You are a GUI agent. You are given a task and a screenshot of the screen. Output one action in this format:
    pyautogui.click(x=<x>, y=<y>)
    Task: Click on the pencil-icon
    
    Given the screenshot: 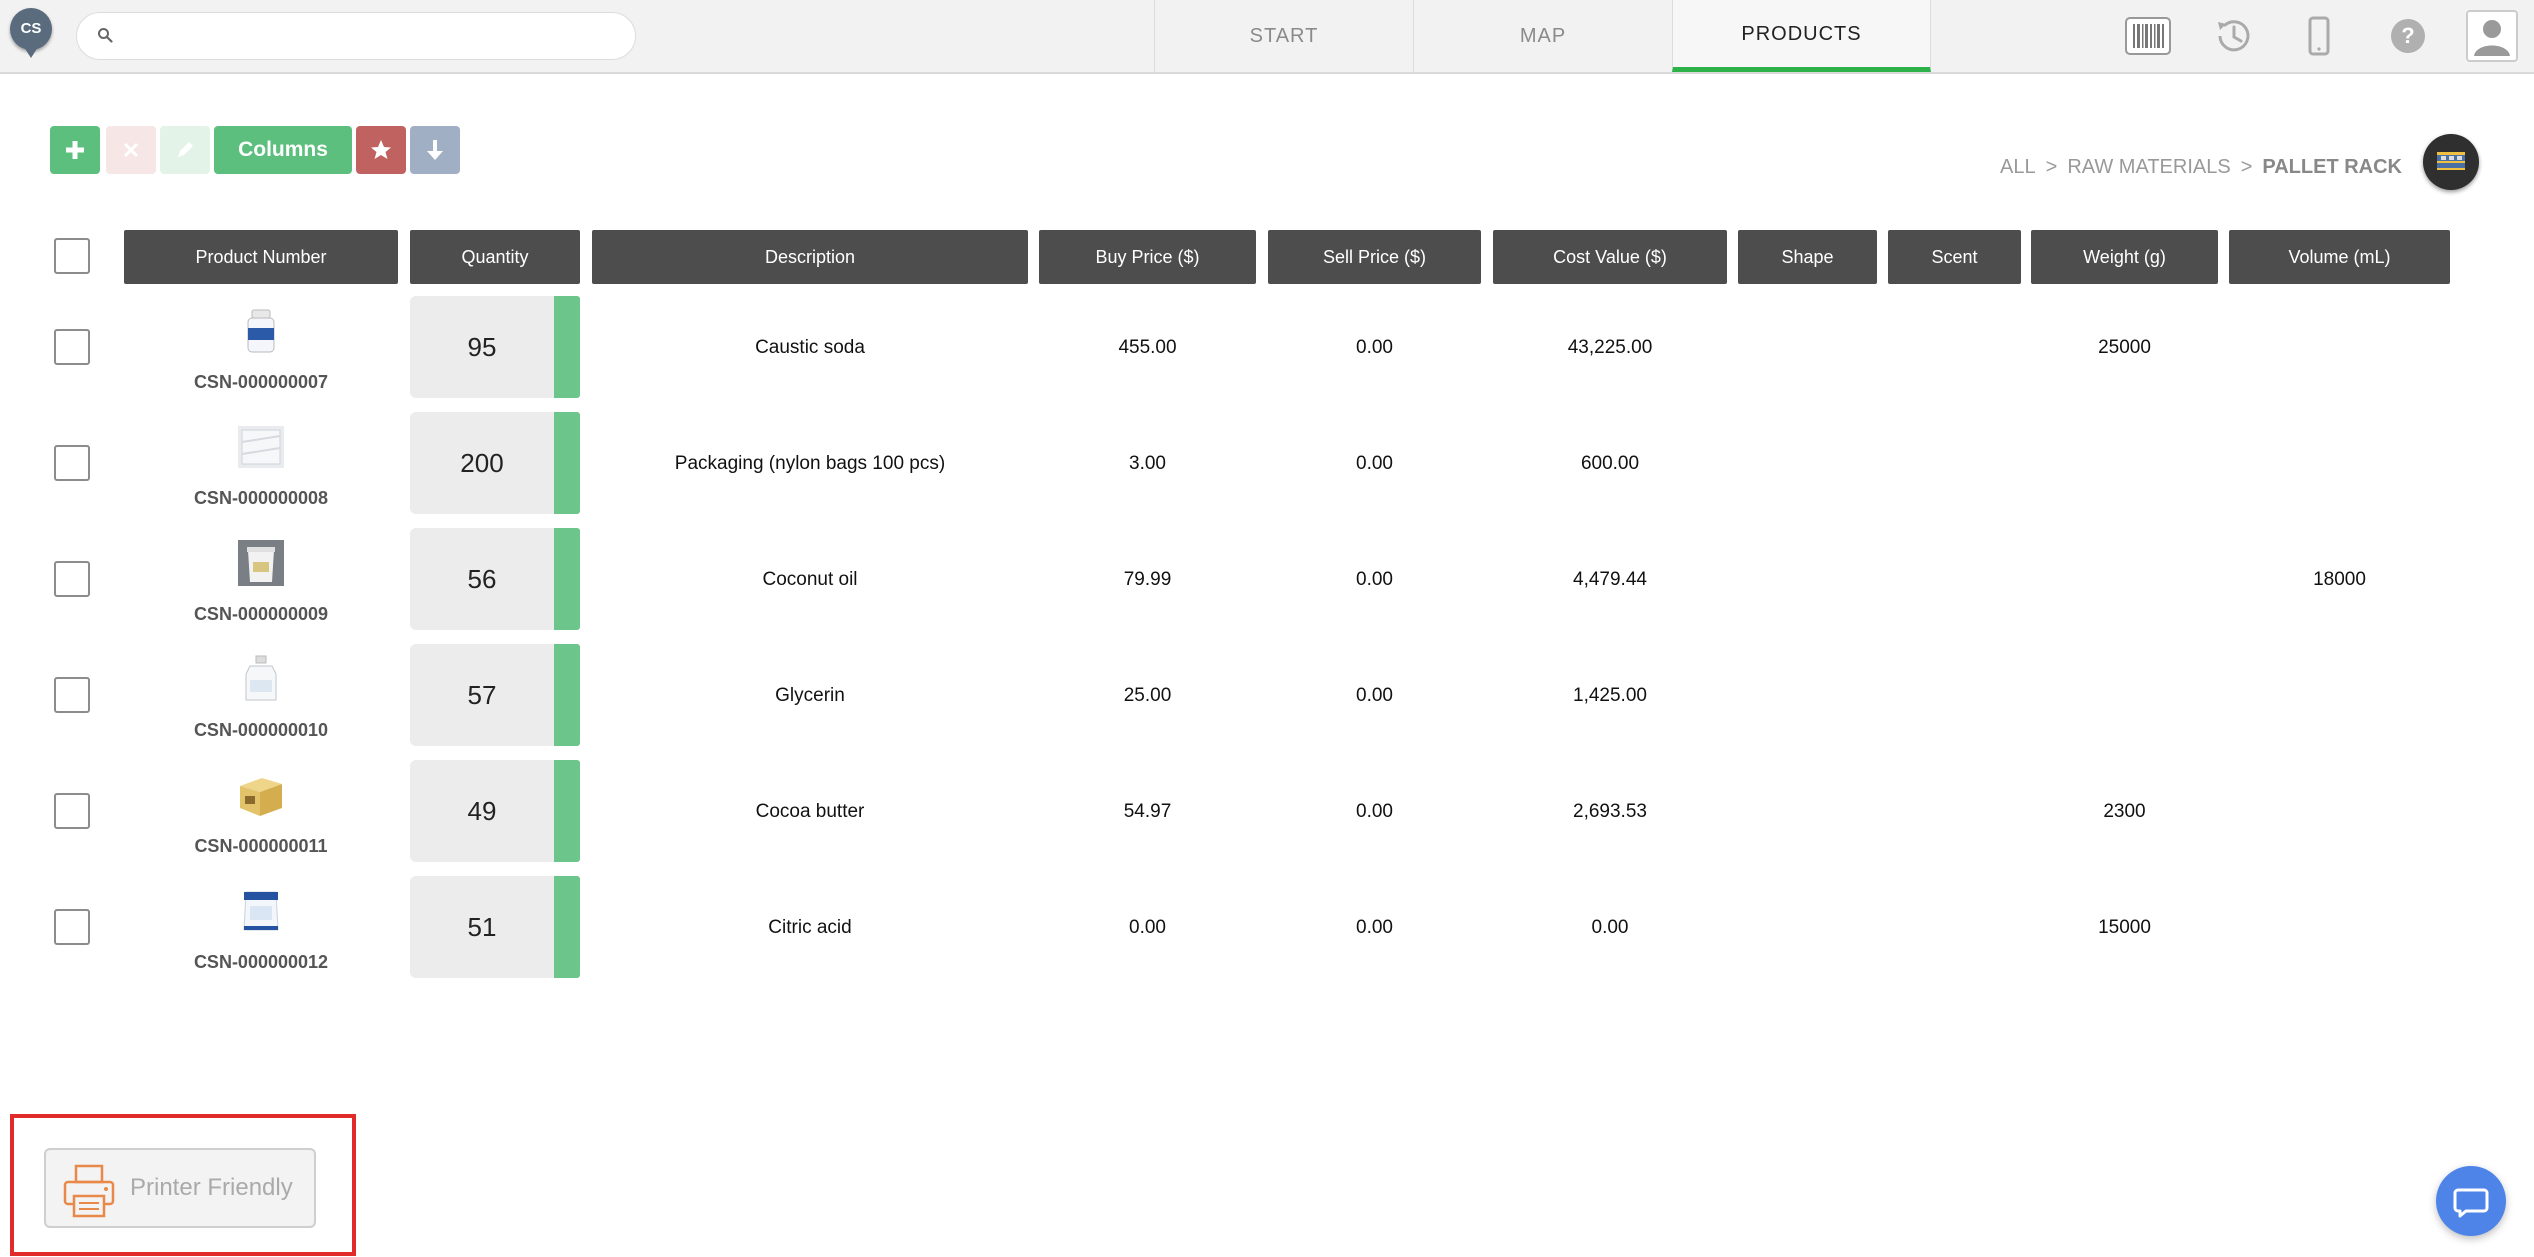 What is the action you would take?
    pyautogui.click(x=185, y=149)
    